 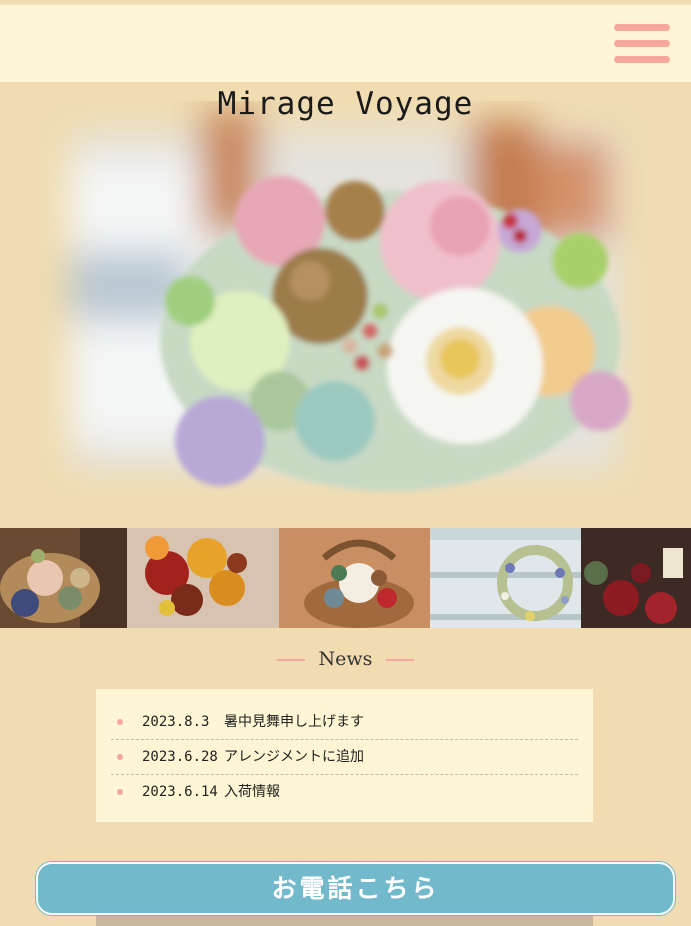 I want to click on gallery-thumbnails, so click(x=345, y=578).